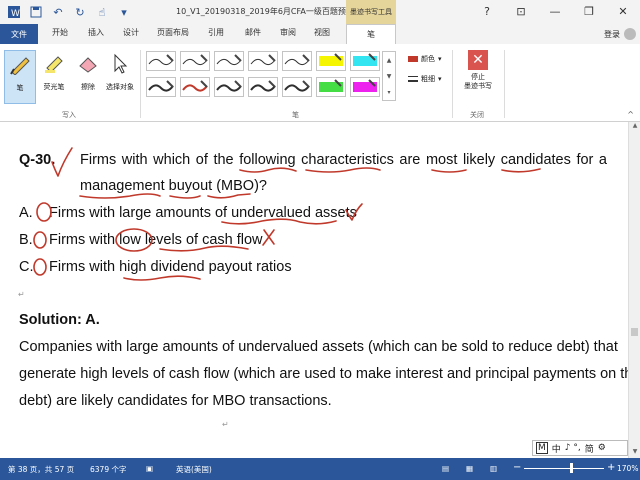  I want to click on scroll-up-icon: ▲, so click(389, 60).